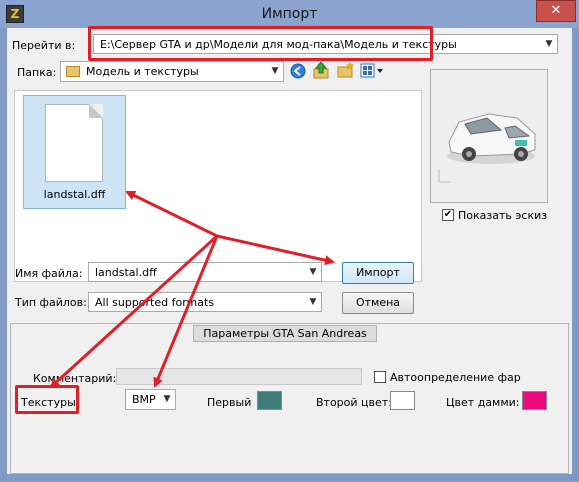 The width and height of the screenshot is (579, 482). I want to click on arrow-to-import, so click(275, 250).